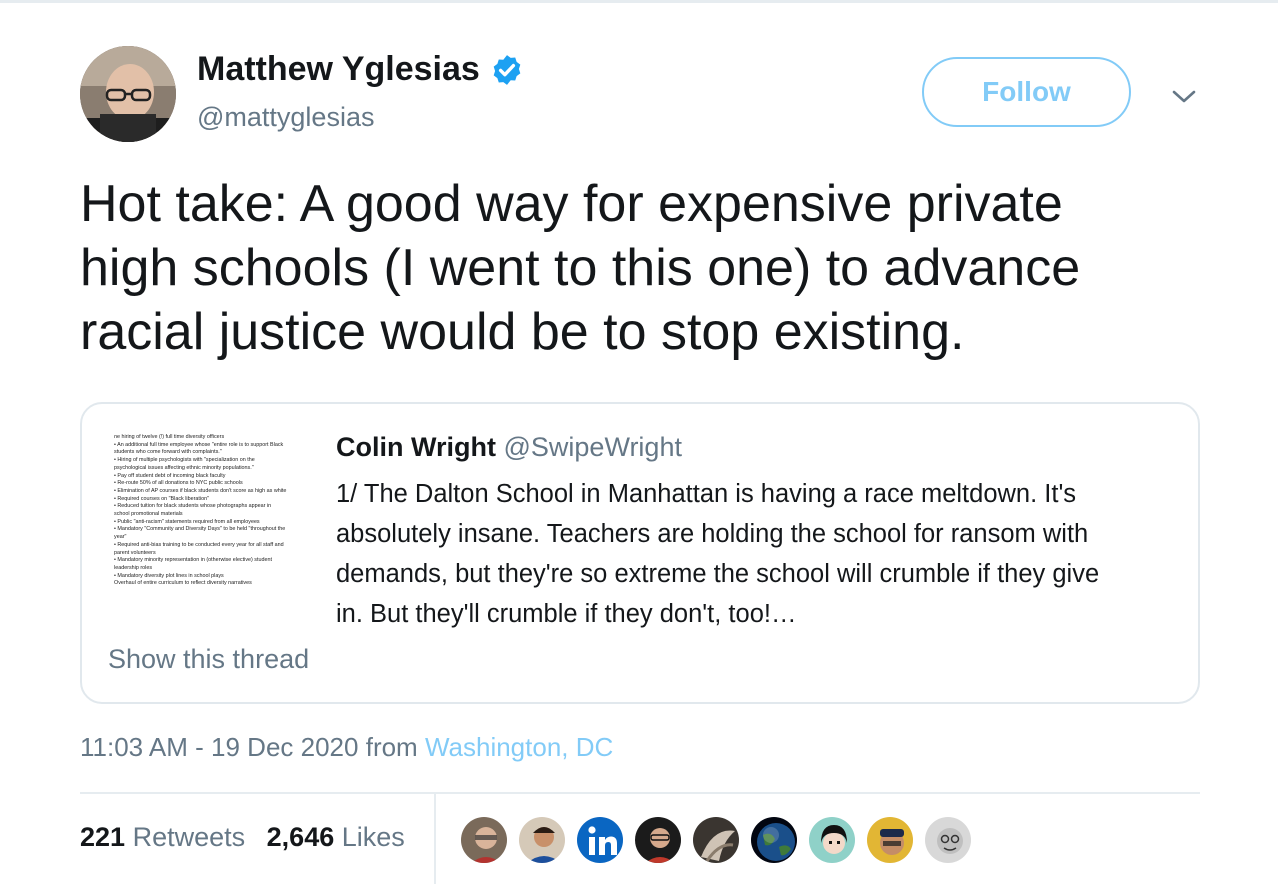 The image size is (1278, 890). What do you see at coordinates (338, 69) in the screenshot?
I see `author-name-text: Matthew Yglesias` at bounding box center [338, 69].